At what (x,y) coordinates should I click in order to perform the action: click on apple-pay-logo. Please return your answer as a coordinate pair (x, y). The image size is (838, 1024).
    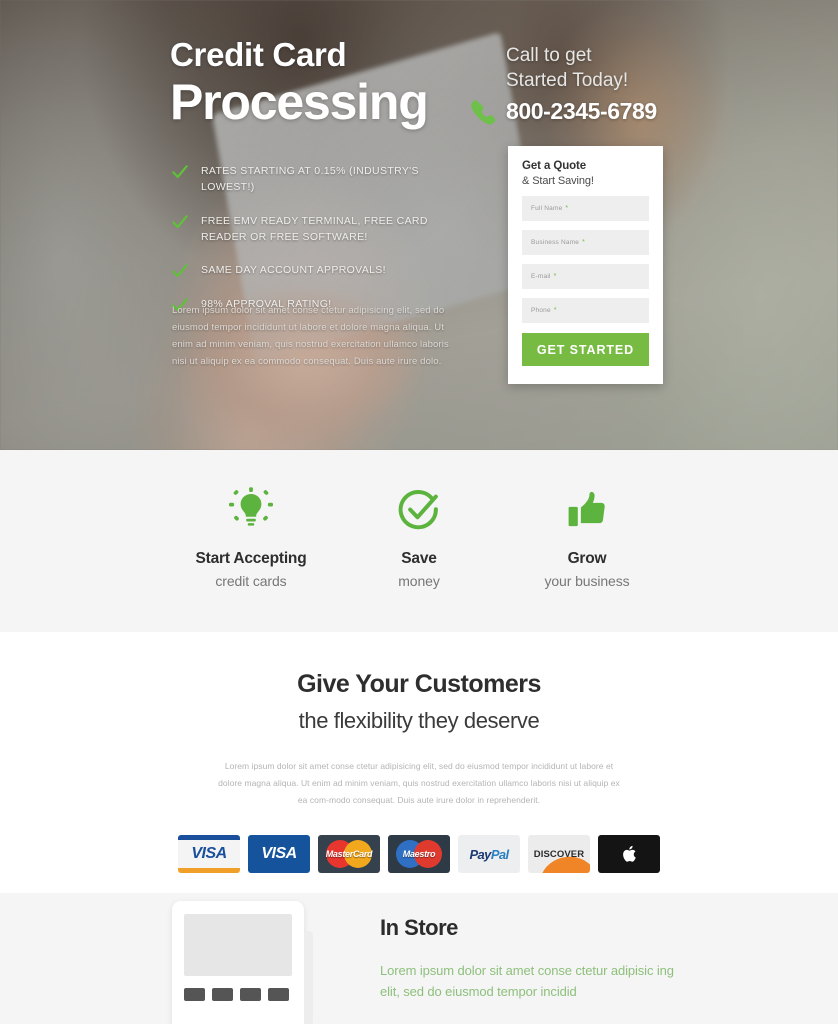
    Looking at the image, I should click on (629, 854).